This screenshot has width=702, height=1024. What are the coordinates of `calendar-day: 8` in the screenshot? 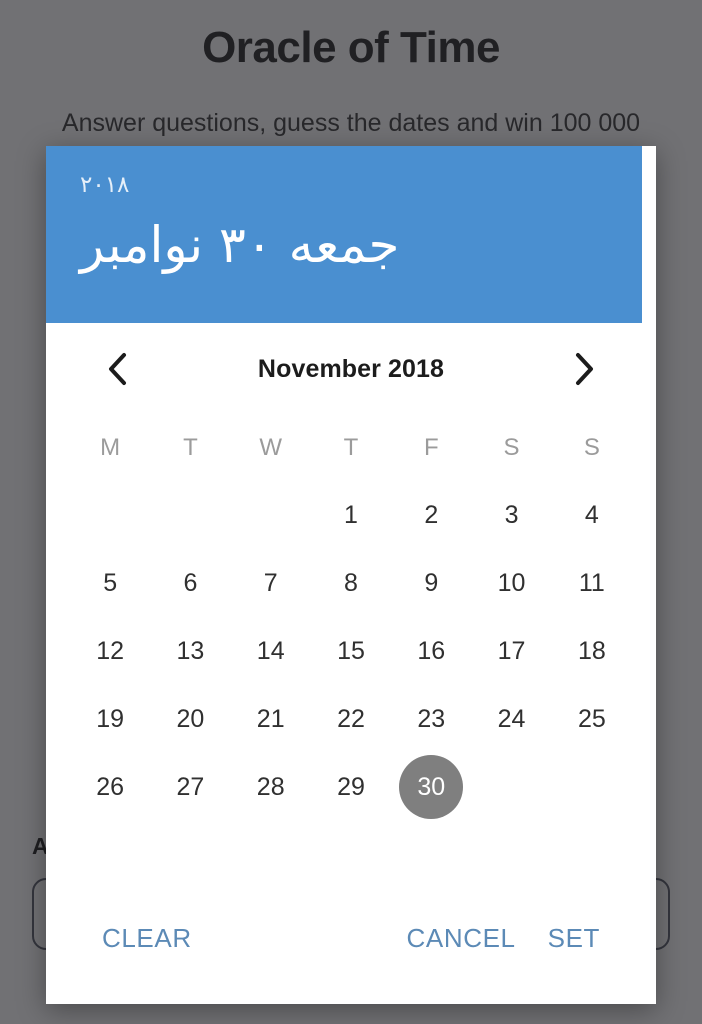 It's located at (351, 583).